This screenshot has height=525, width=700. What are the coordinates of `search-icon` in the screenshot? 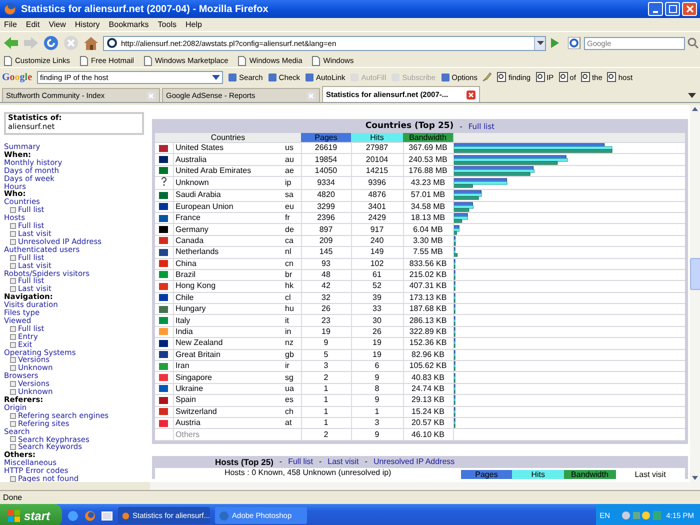 It's located at (693, 43).